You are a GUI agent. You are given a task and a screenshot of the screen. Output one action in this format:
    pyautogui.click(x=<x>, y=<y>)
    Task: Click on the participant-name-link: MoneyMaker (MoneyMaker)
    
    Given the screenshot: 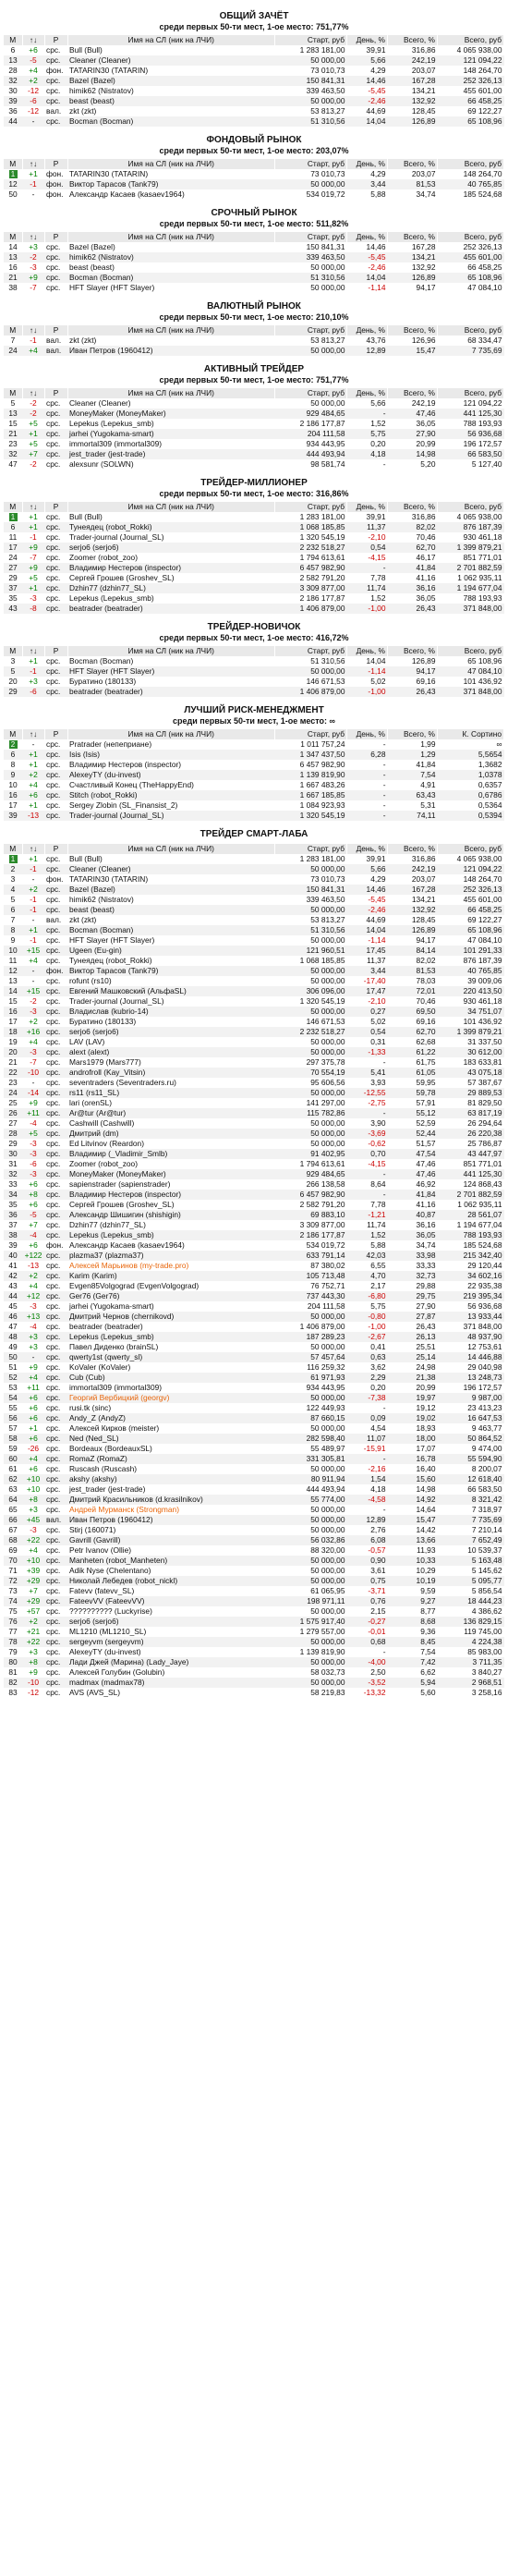 What is the action you would take?
    pyautogui.click(x=171, y=1174)
    